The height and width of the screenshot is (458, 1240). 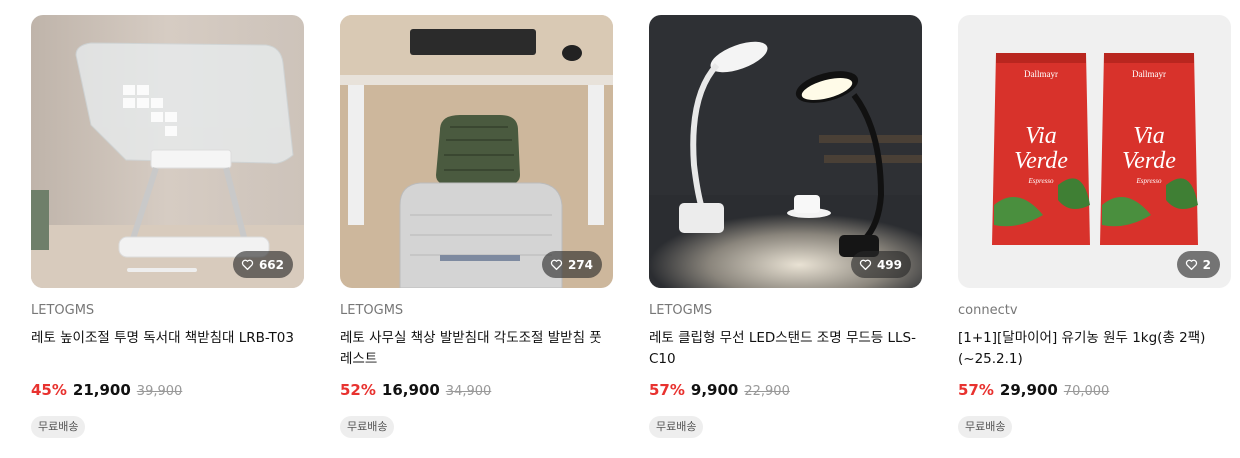 I want to click on product-image-led-lamp: 499, so click(x=785, y=151).